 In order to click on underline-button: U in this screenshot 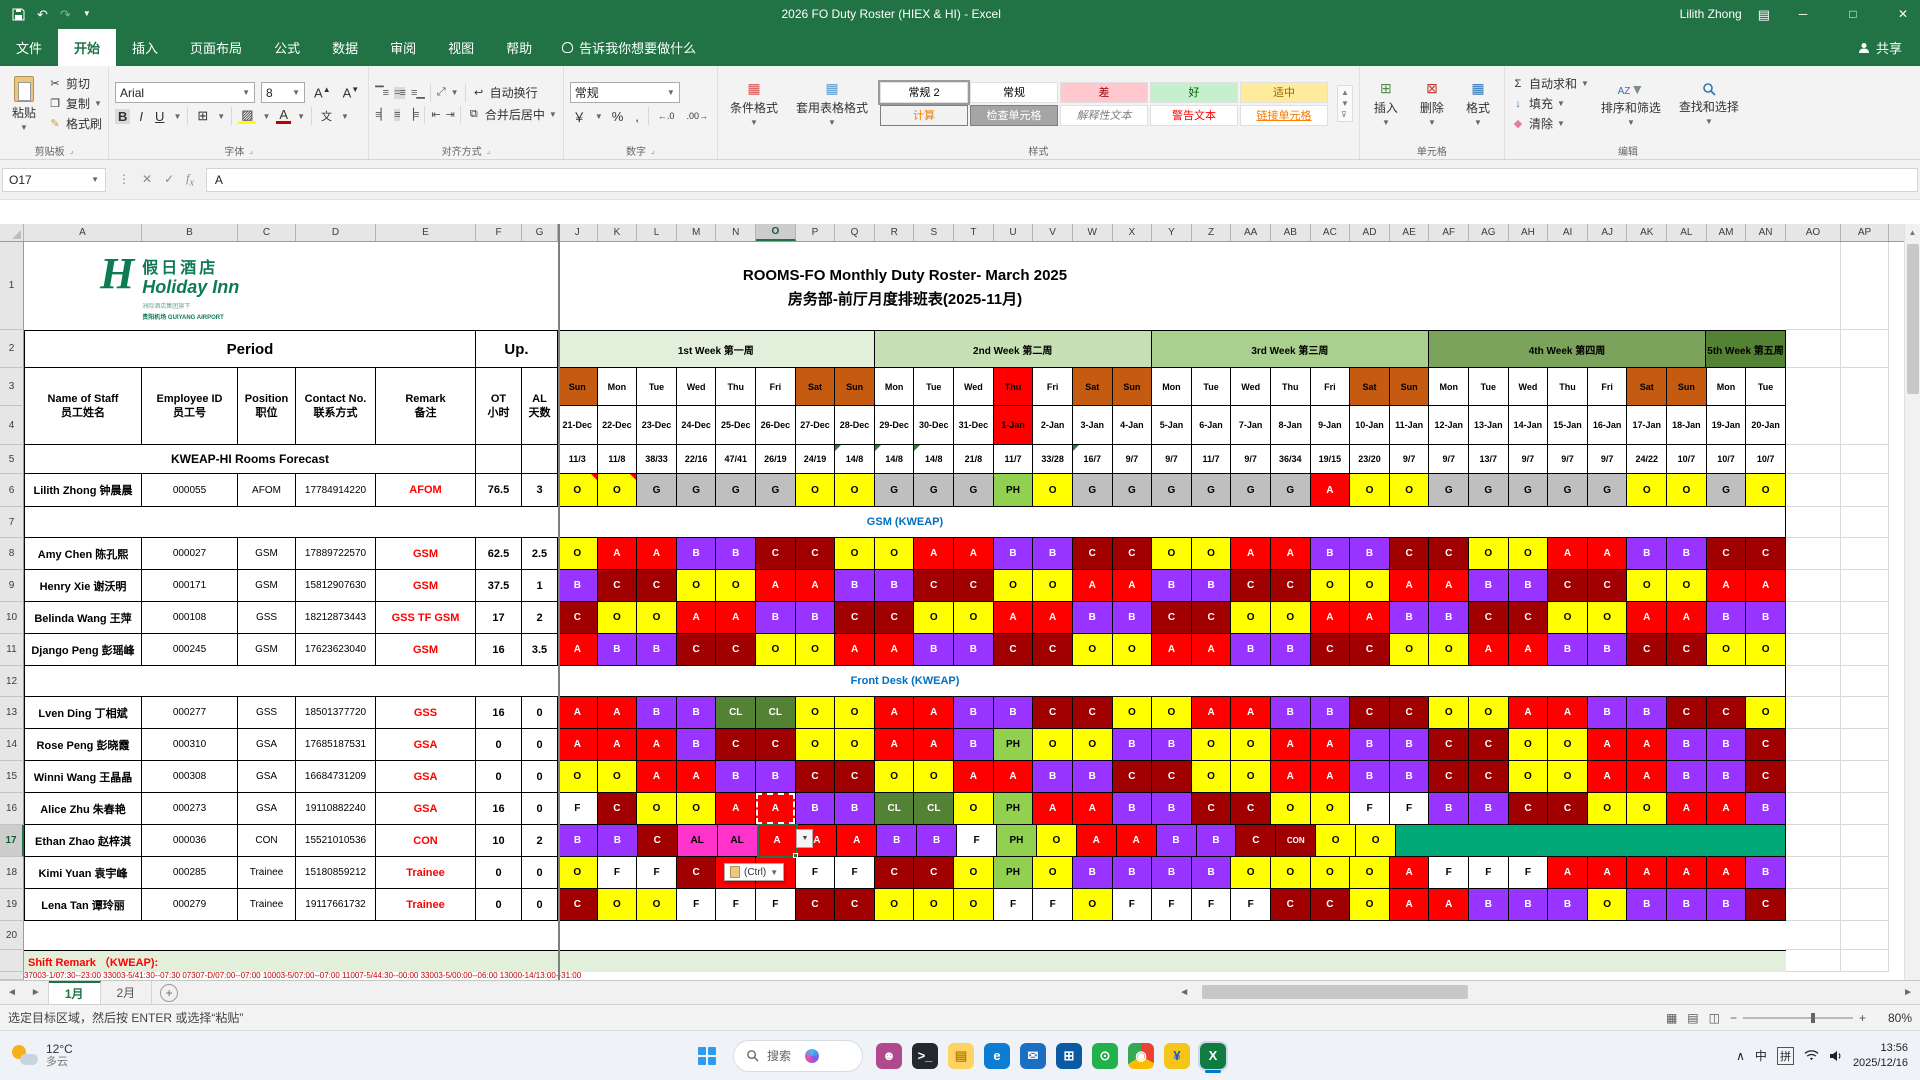, I will do `click(159, 116)`.